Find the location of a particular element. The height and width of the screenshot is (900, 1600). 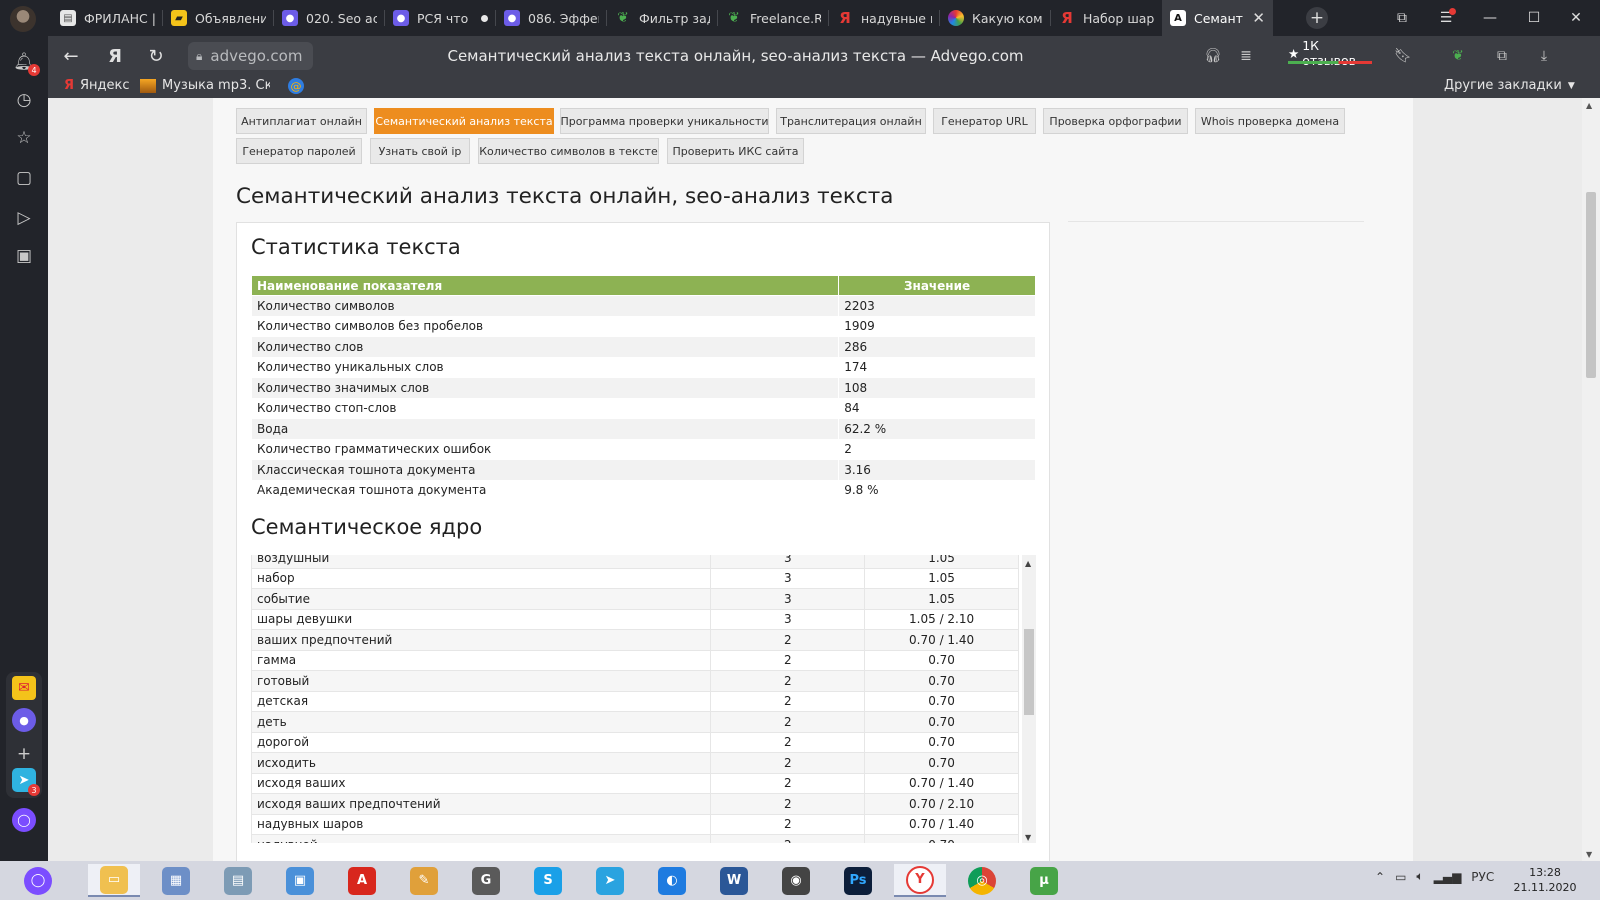

tool-whois: Whois проверка домена is located at coordinates (1270, 121).